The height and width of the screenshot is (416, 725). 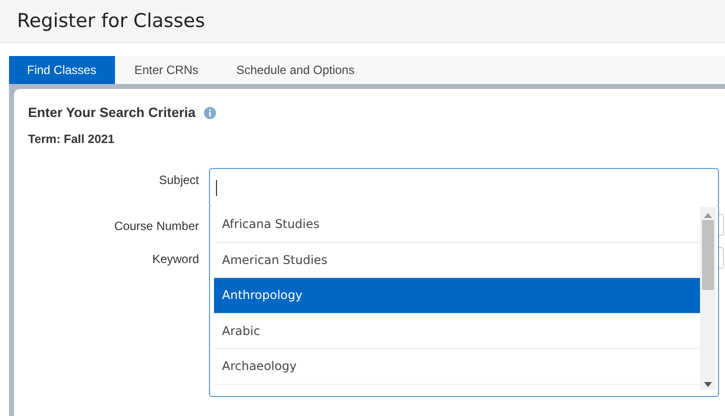 I want to click on tab: Enter CRNs, so click(x=166, y=70).